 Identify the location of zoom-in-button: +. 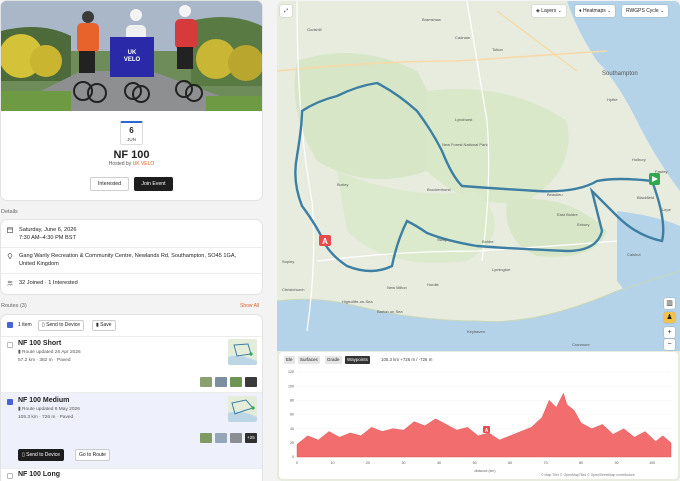
(669, 332).